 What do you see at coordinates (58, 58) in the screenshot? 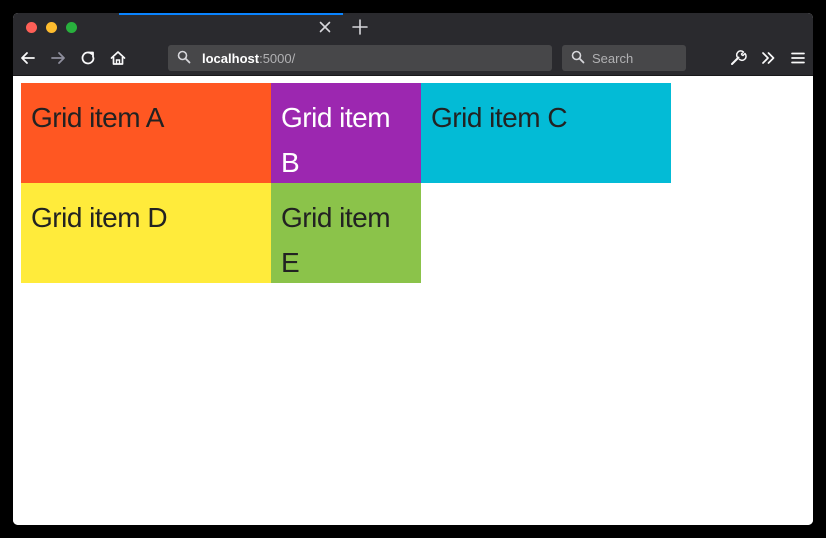
I see `forward-arrow-icon` at bounding box center [58, 58].